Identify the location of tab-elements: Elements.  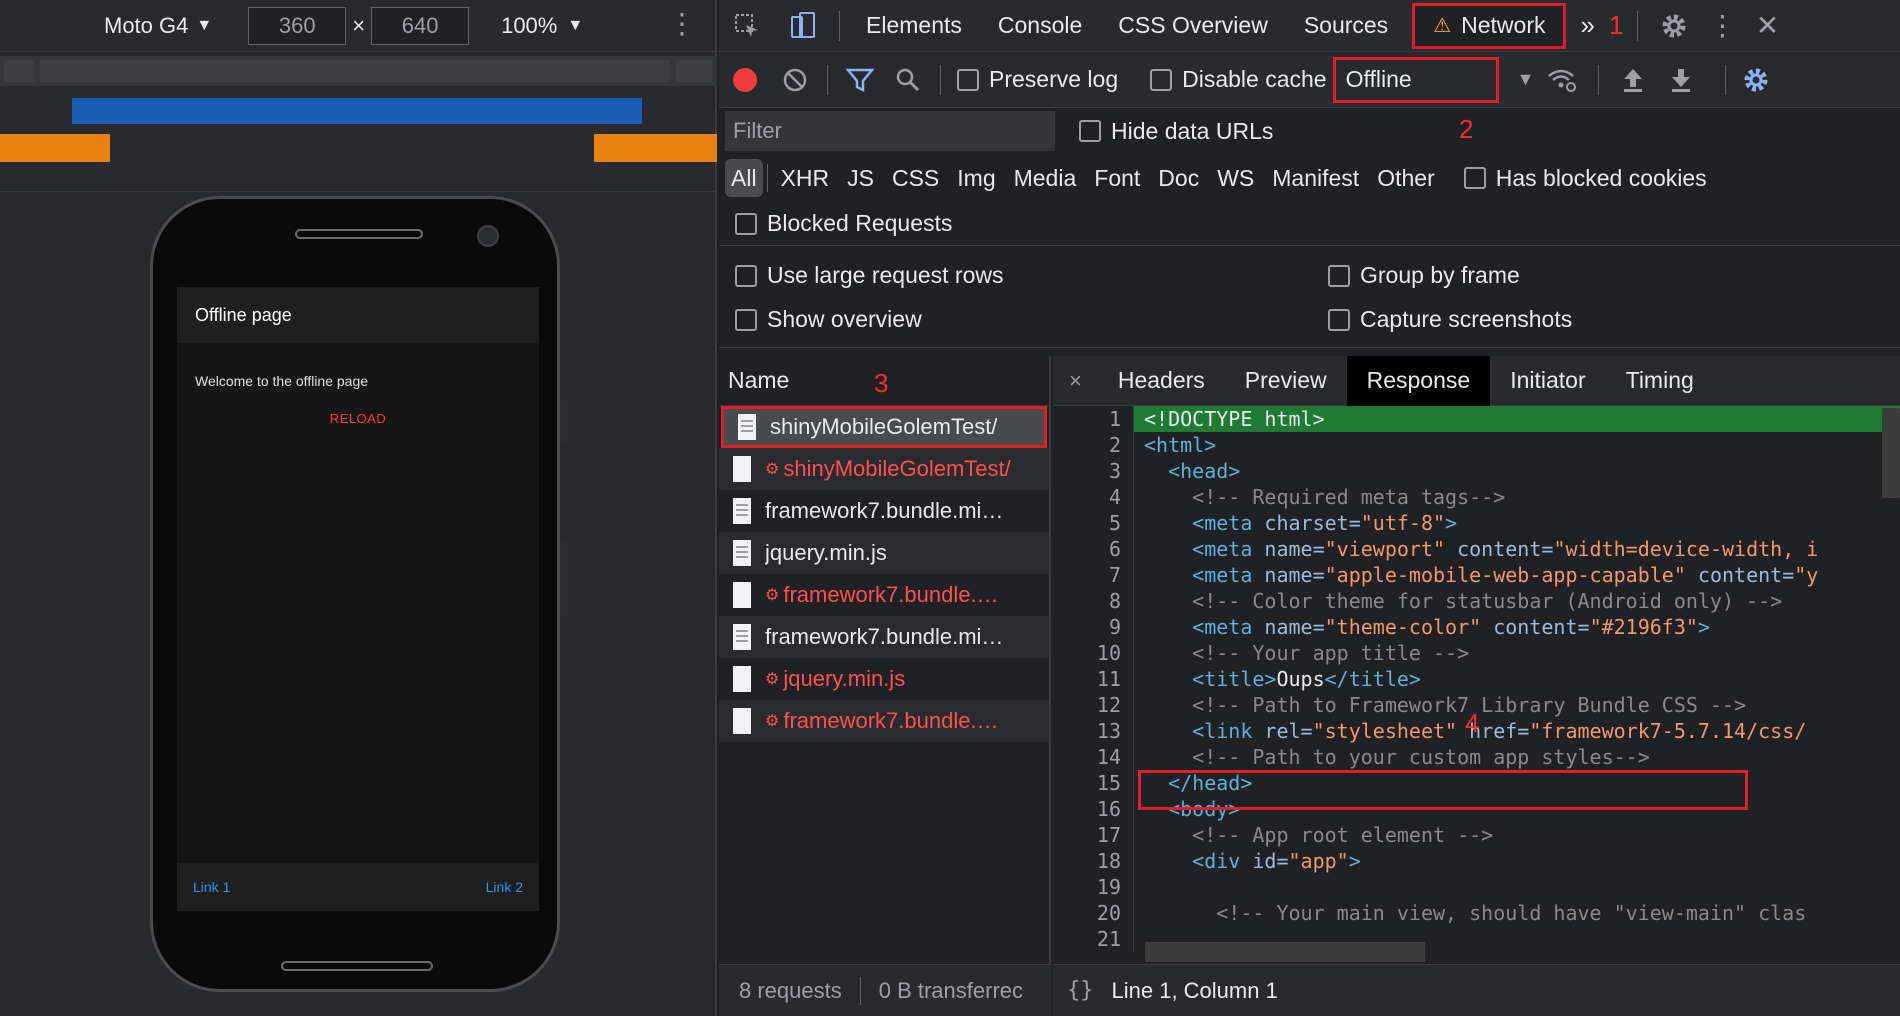
(914, 26).